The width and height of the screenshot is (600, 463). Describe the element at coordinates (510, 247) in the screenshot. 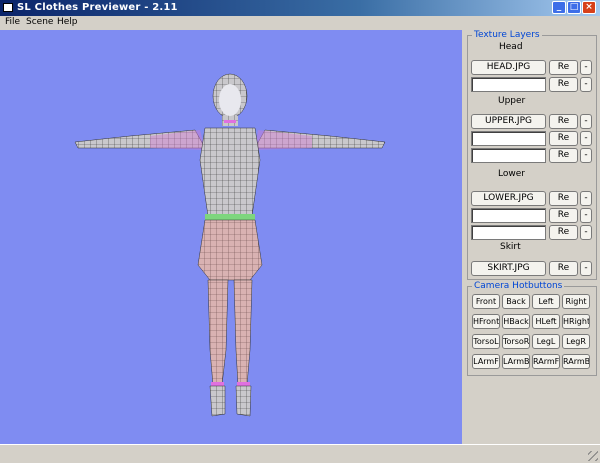

I see `skirt-label: Skirt` at that location.